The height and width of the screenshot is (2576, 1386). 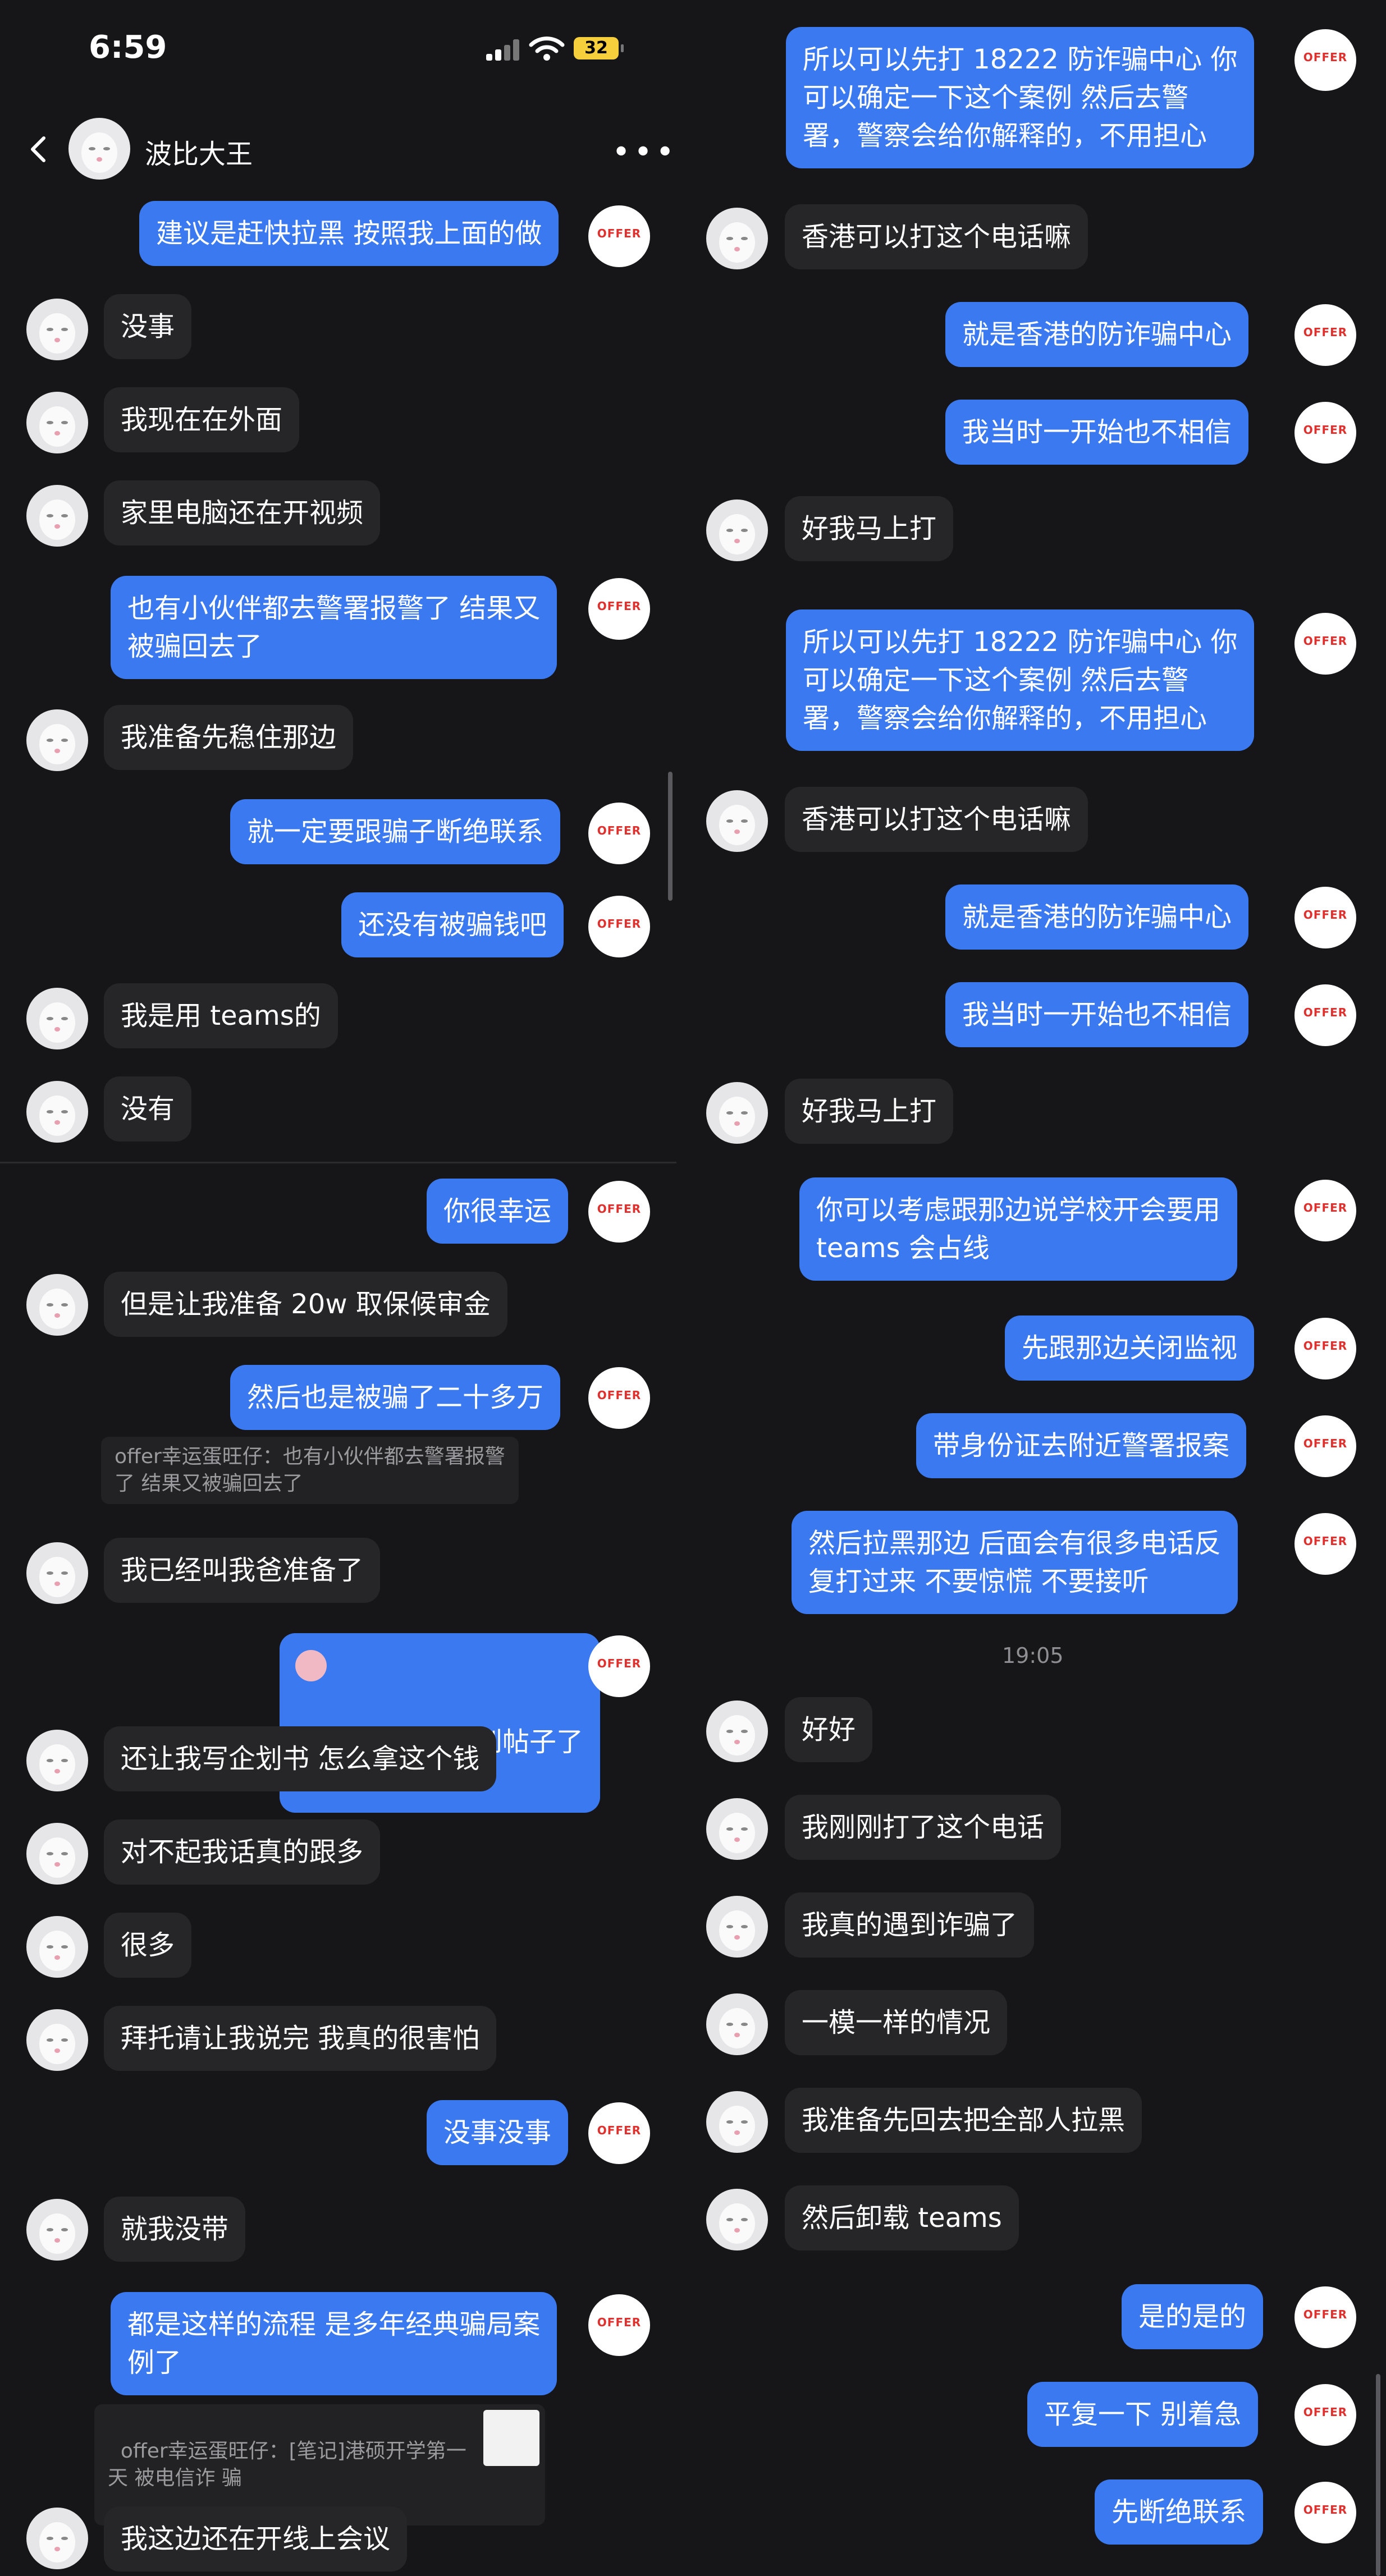 I want to click on more-options-icon: •••, so click(x=645, y=152).